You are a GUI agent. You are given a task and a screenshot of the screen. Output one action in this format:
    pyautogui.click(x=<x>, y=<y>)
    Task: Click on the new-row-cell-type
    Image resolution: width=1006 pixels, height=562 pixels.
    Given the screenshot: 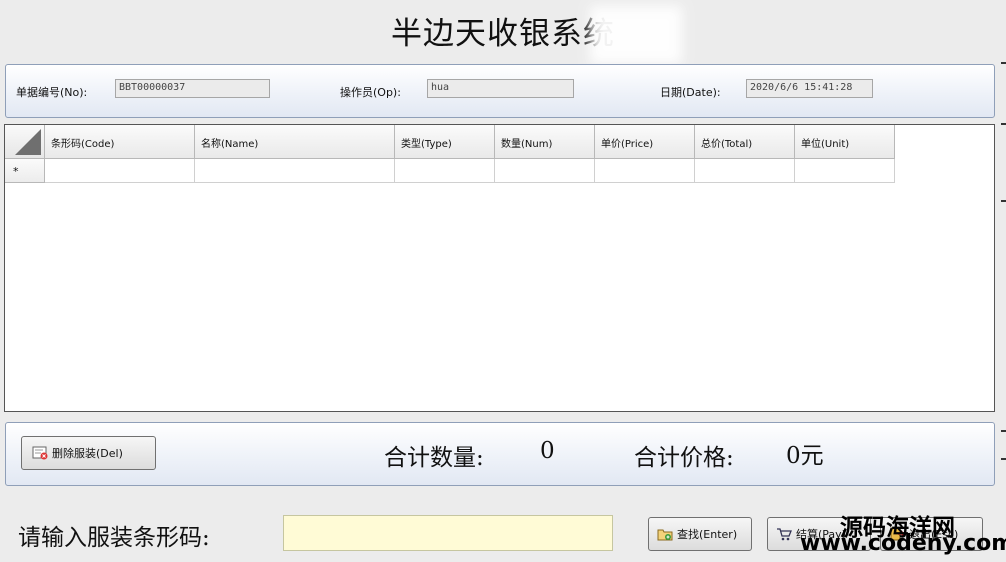 What is the action you would take?
    pyautogui.click(x=445, y=171)
    